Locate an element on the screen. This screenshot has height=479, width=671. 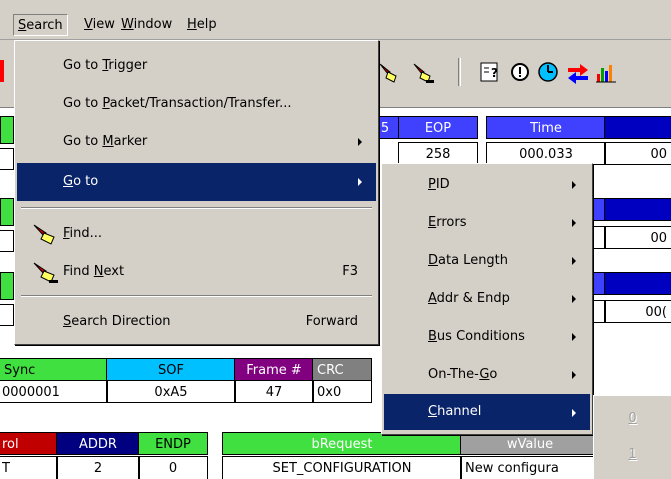
time-header-3-ext is located at coordinates (637, 283).